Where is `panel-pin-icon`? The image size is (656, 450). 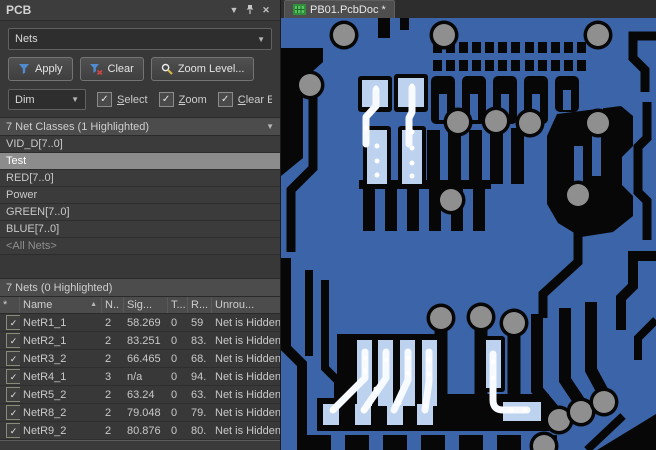
panel-pin-icon is located at coordinates (250, 10).